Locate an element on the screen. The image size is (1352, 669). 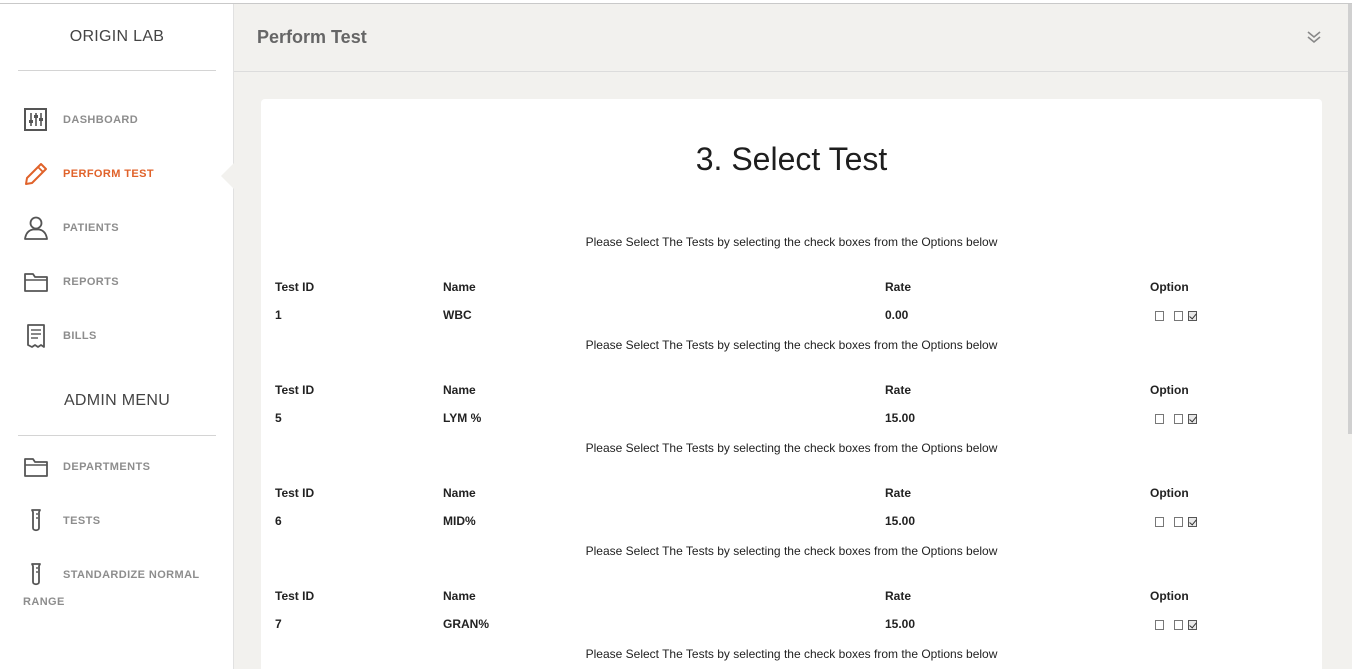
sidebar-item-label-continued: RANGE is located at coordinates (44, 602).